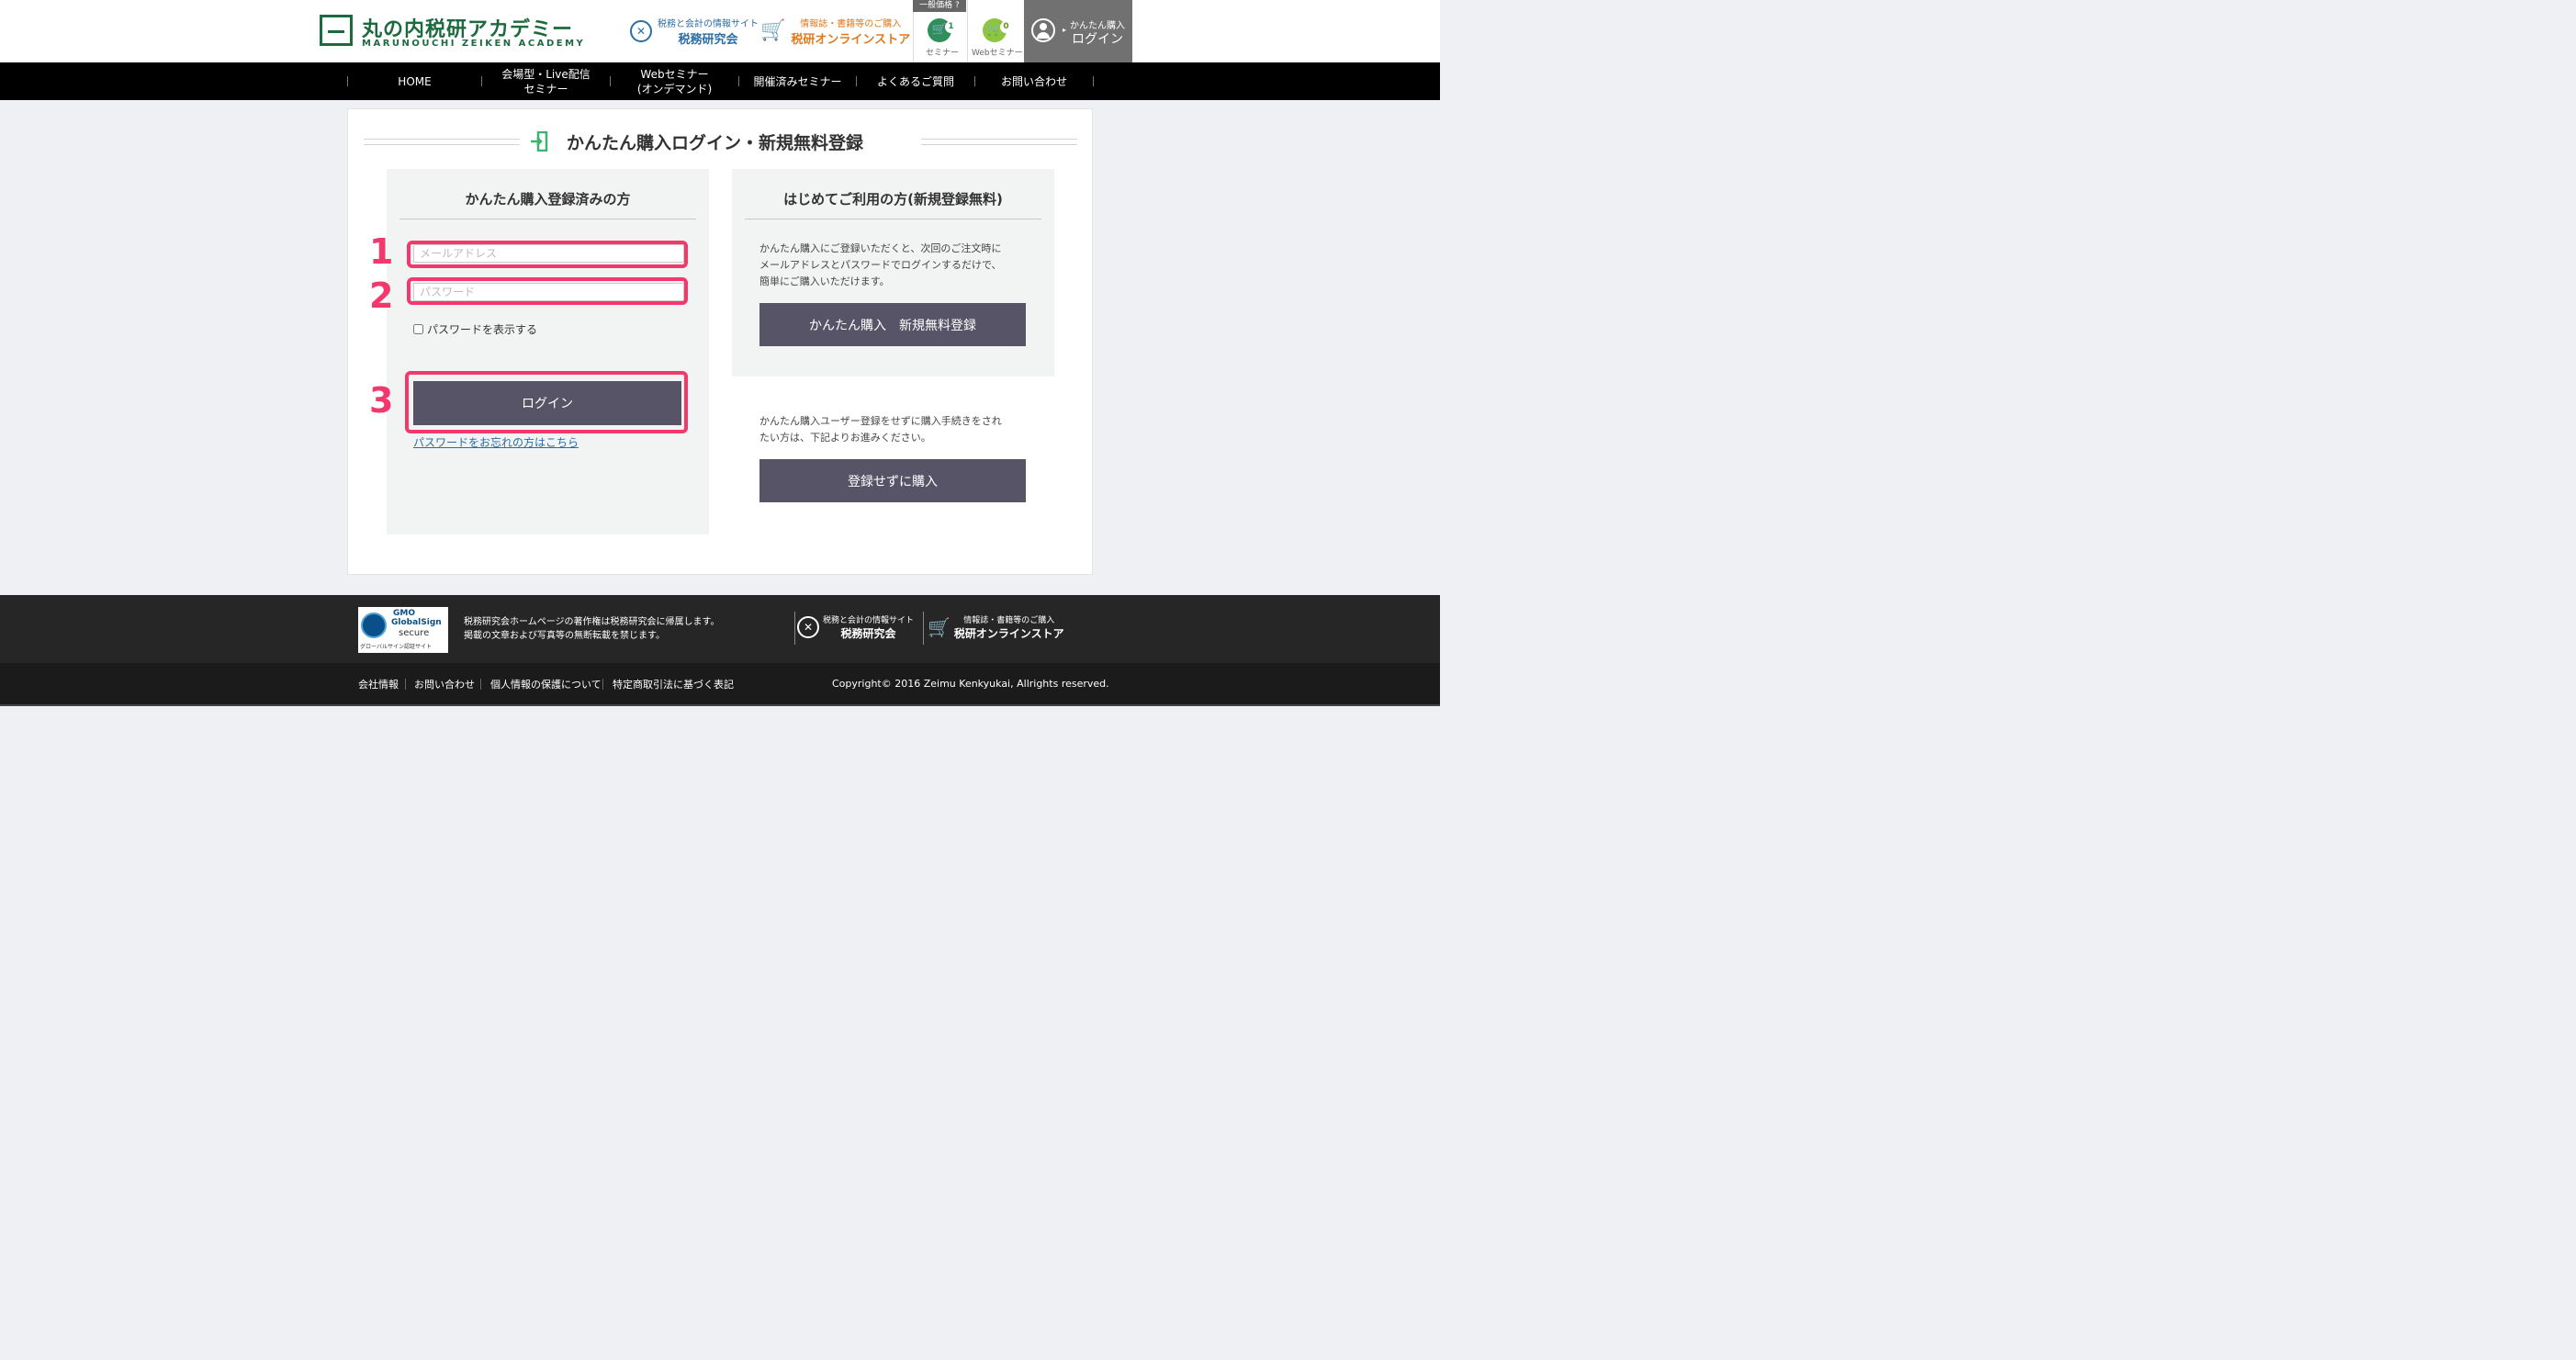  I want to click on gs-secure: secure, so click(414, 633).